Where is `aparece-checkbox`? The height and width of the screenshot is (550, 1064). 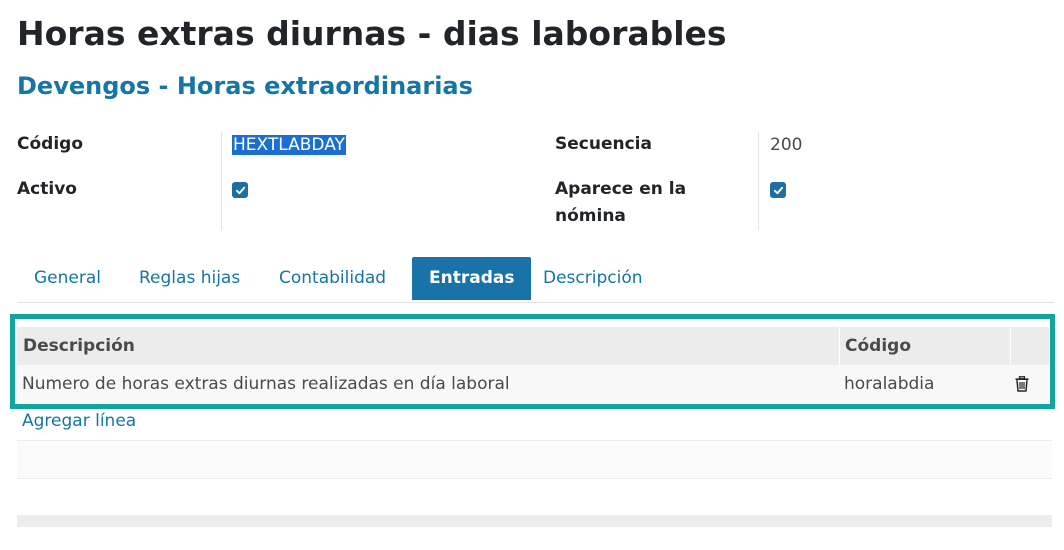
aparece-checkbox is located at coordinates (778, 190).